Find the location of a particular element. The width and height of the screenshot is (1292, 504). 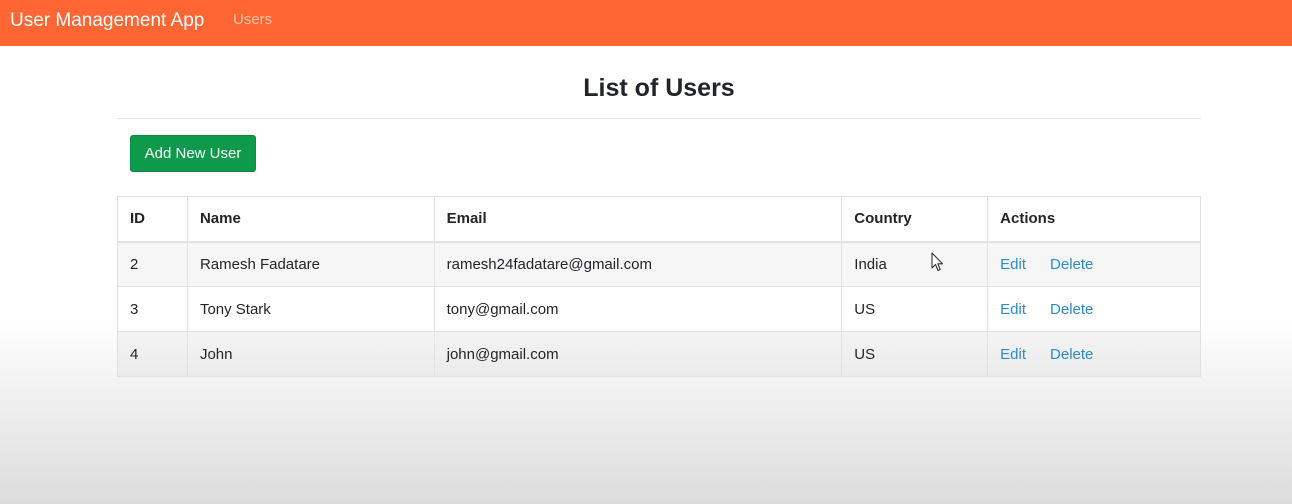

mouse-pointer-icon is located at coordinates (937, 262).